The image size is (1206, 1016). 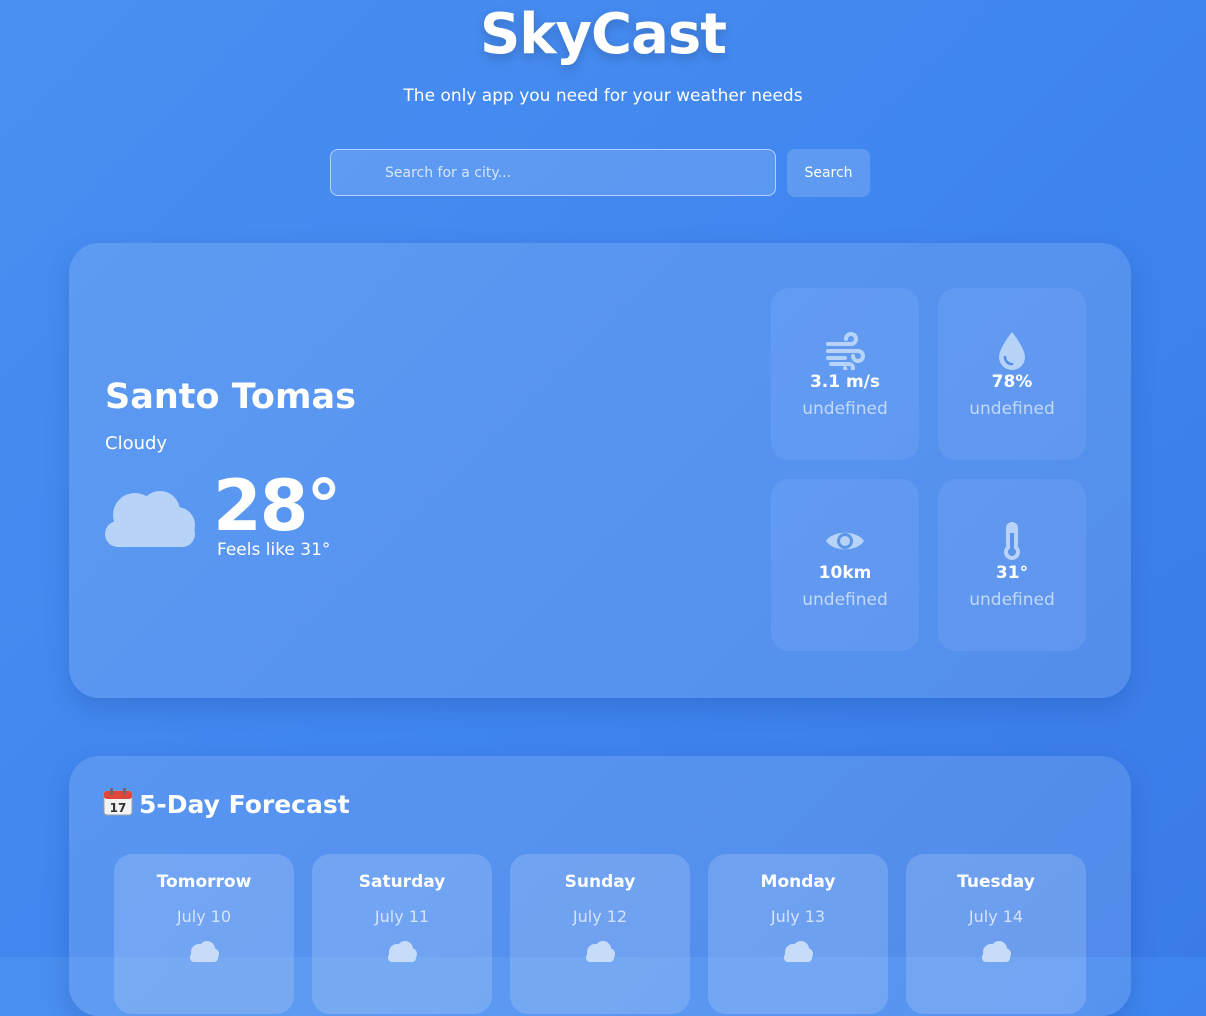 I want to click on forecast-day-name: Tomorrow, so click(x=204, y=882).